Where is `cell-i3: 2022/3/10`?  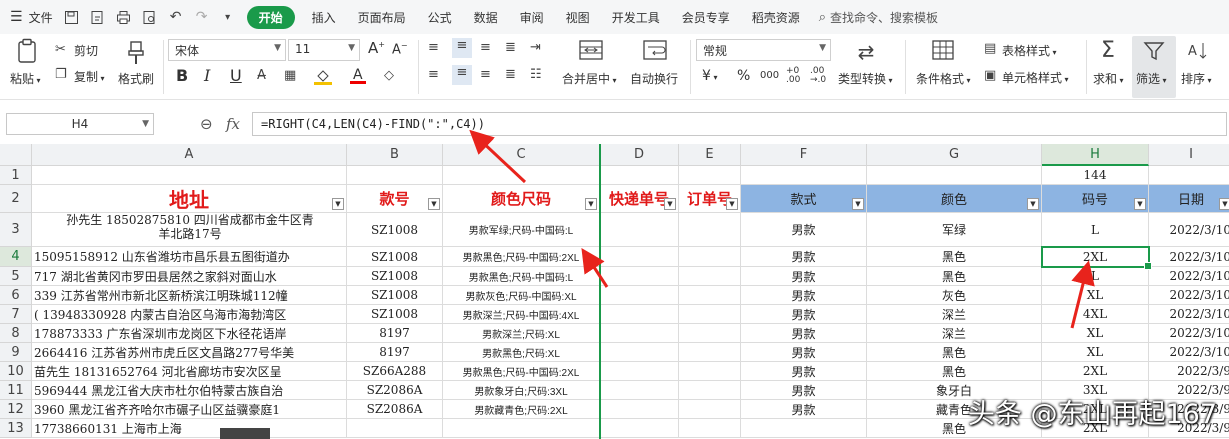
cell-i3: 2022/3/10 is located at coordinates (1189, 230).